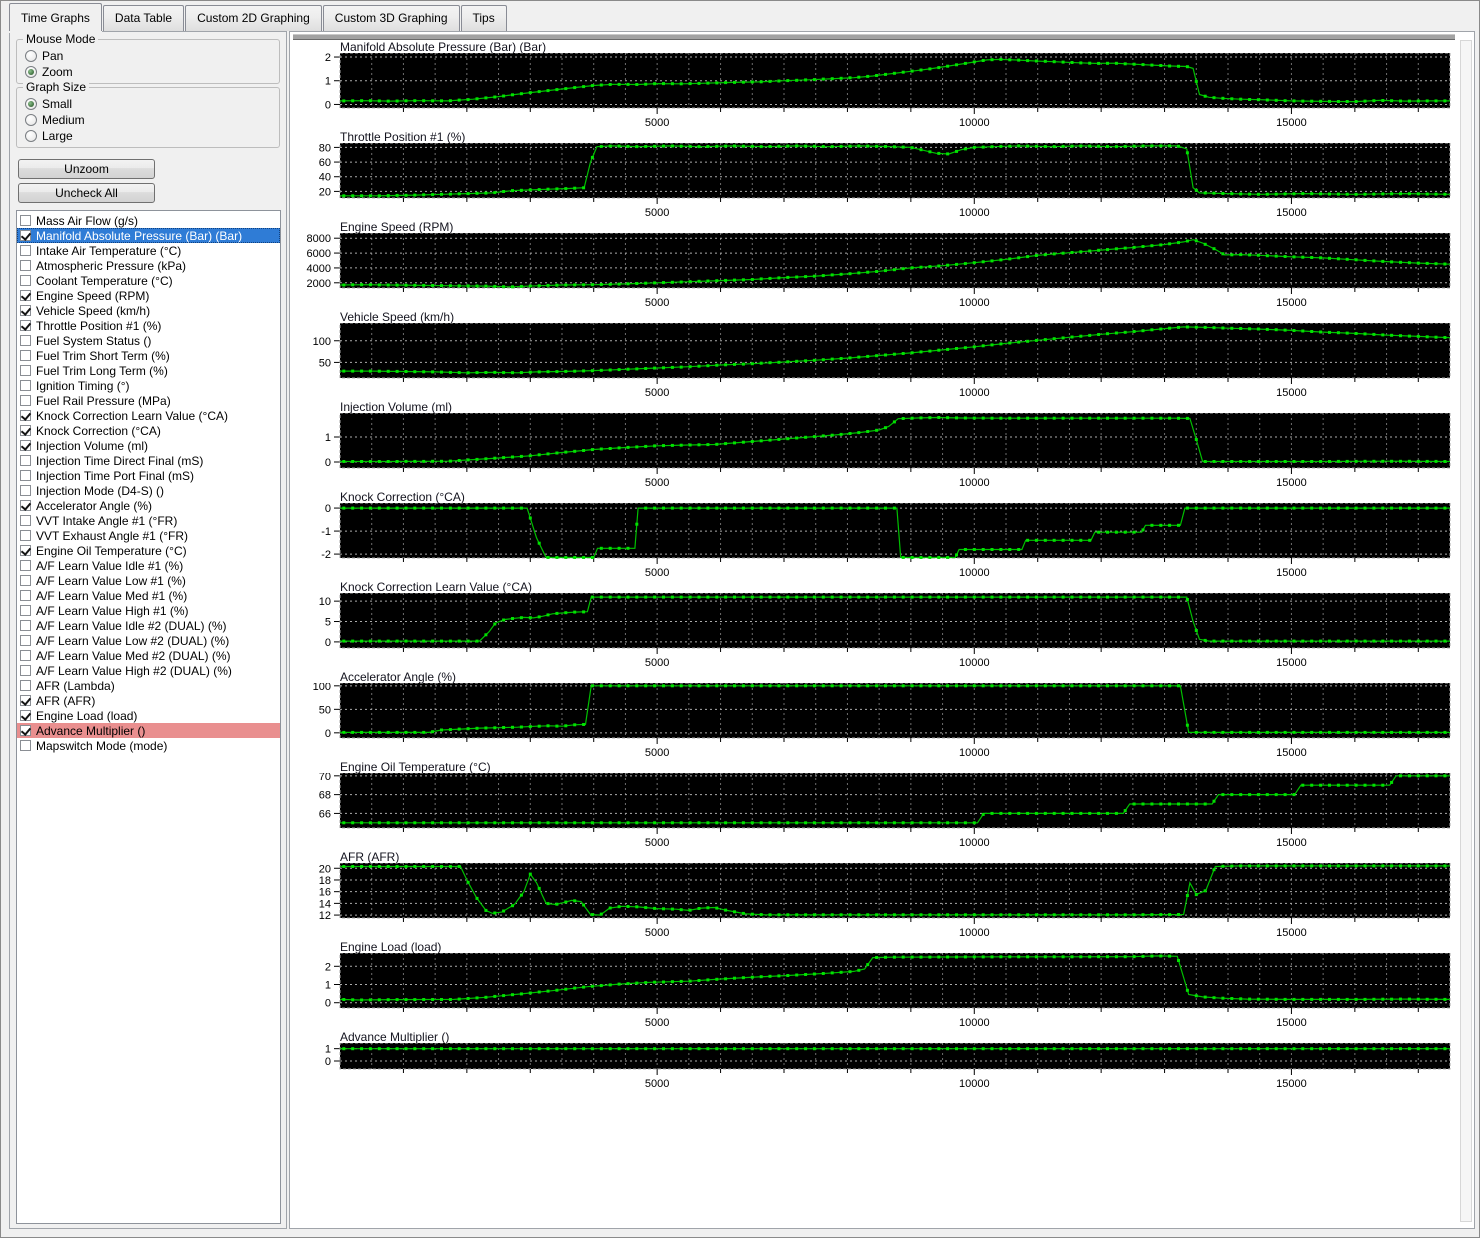 Image resolution: width=1480 pixels, height=1238 pixels. Describe the element at coordinates (148, 430) in the screenshot. I see `param-row: Knock Correction (°CA)` at that location.